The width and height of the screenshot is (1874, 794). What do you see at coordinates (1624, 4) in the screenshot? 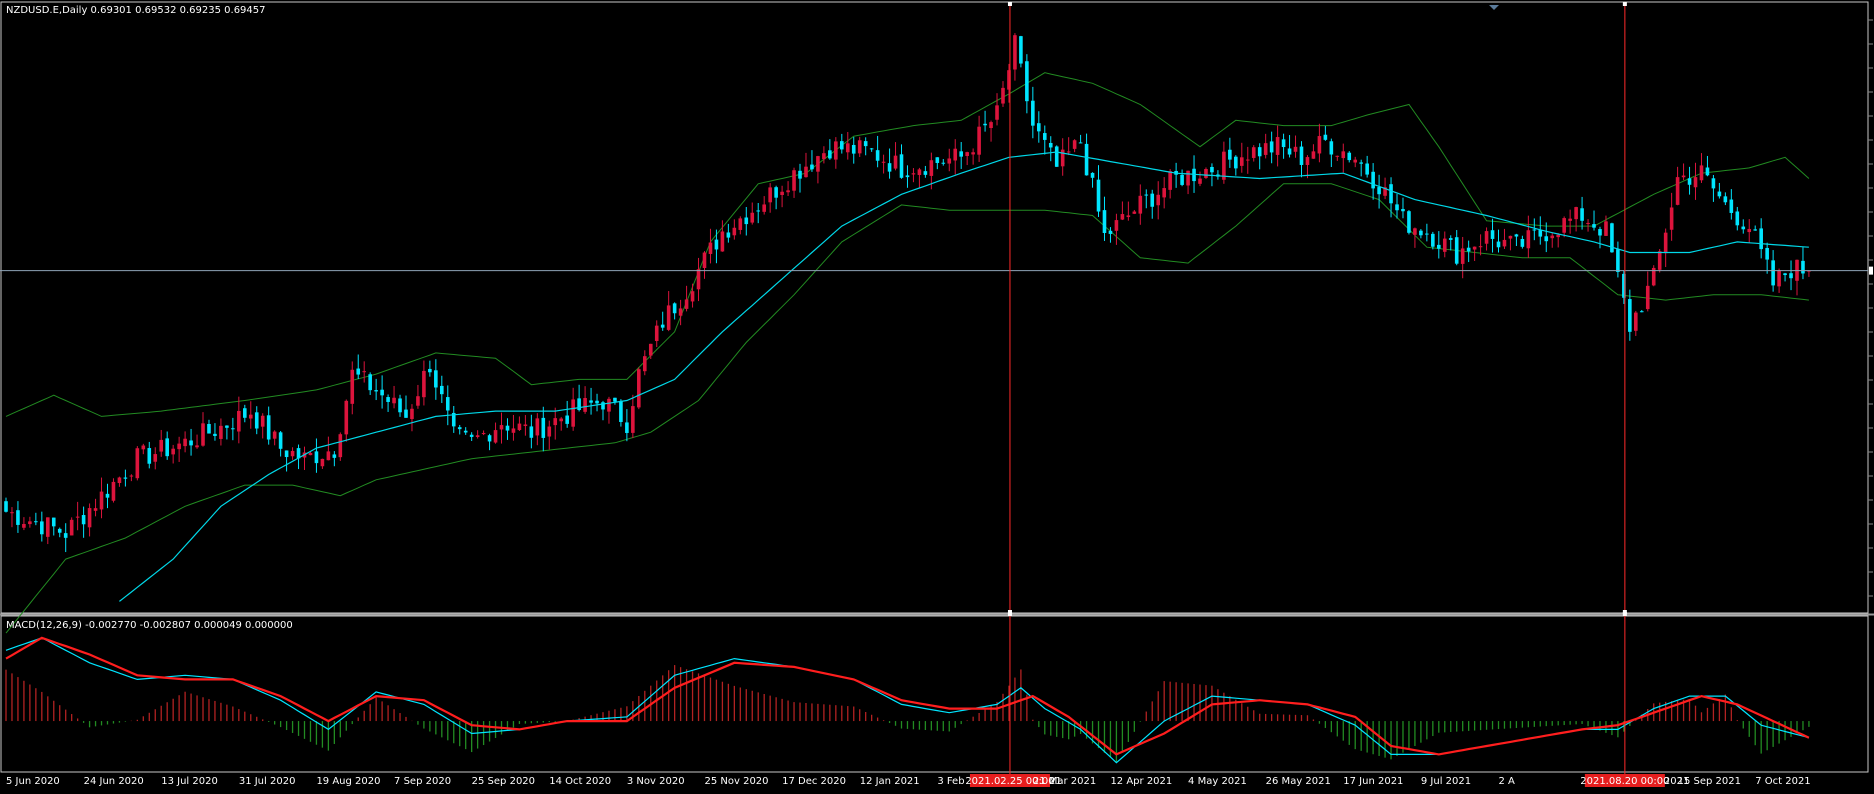
I see `marker-handle-top` at bounding box center [1624, 4].